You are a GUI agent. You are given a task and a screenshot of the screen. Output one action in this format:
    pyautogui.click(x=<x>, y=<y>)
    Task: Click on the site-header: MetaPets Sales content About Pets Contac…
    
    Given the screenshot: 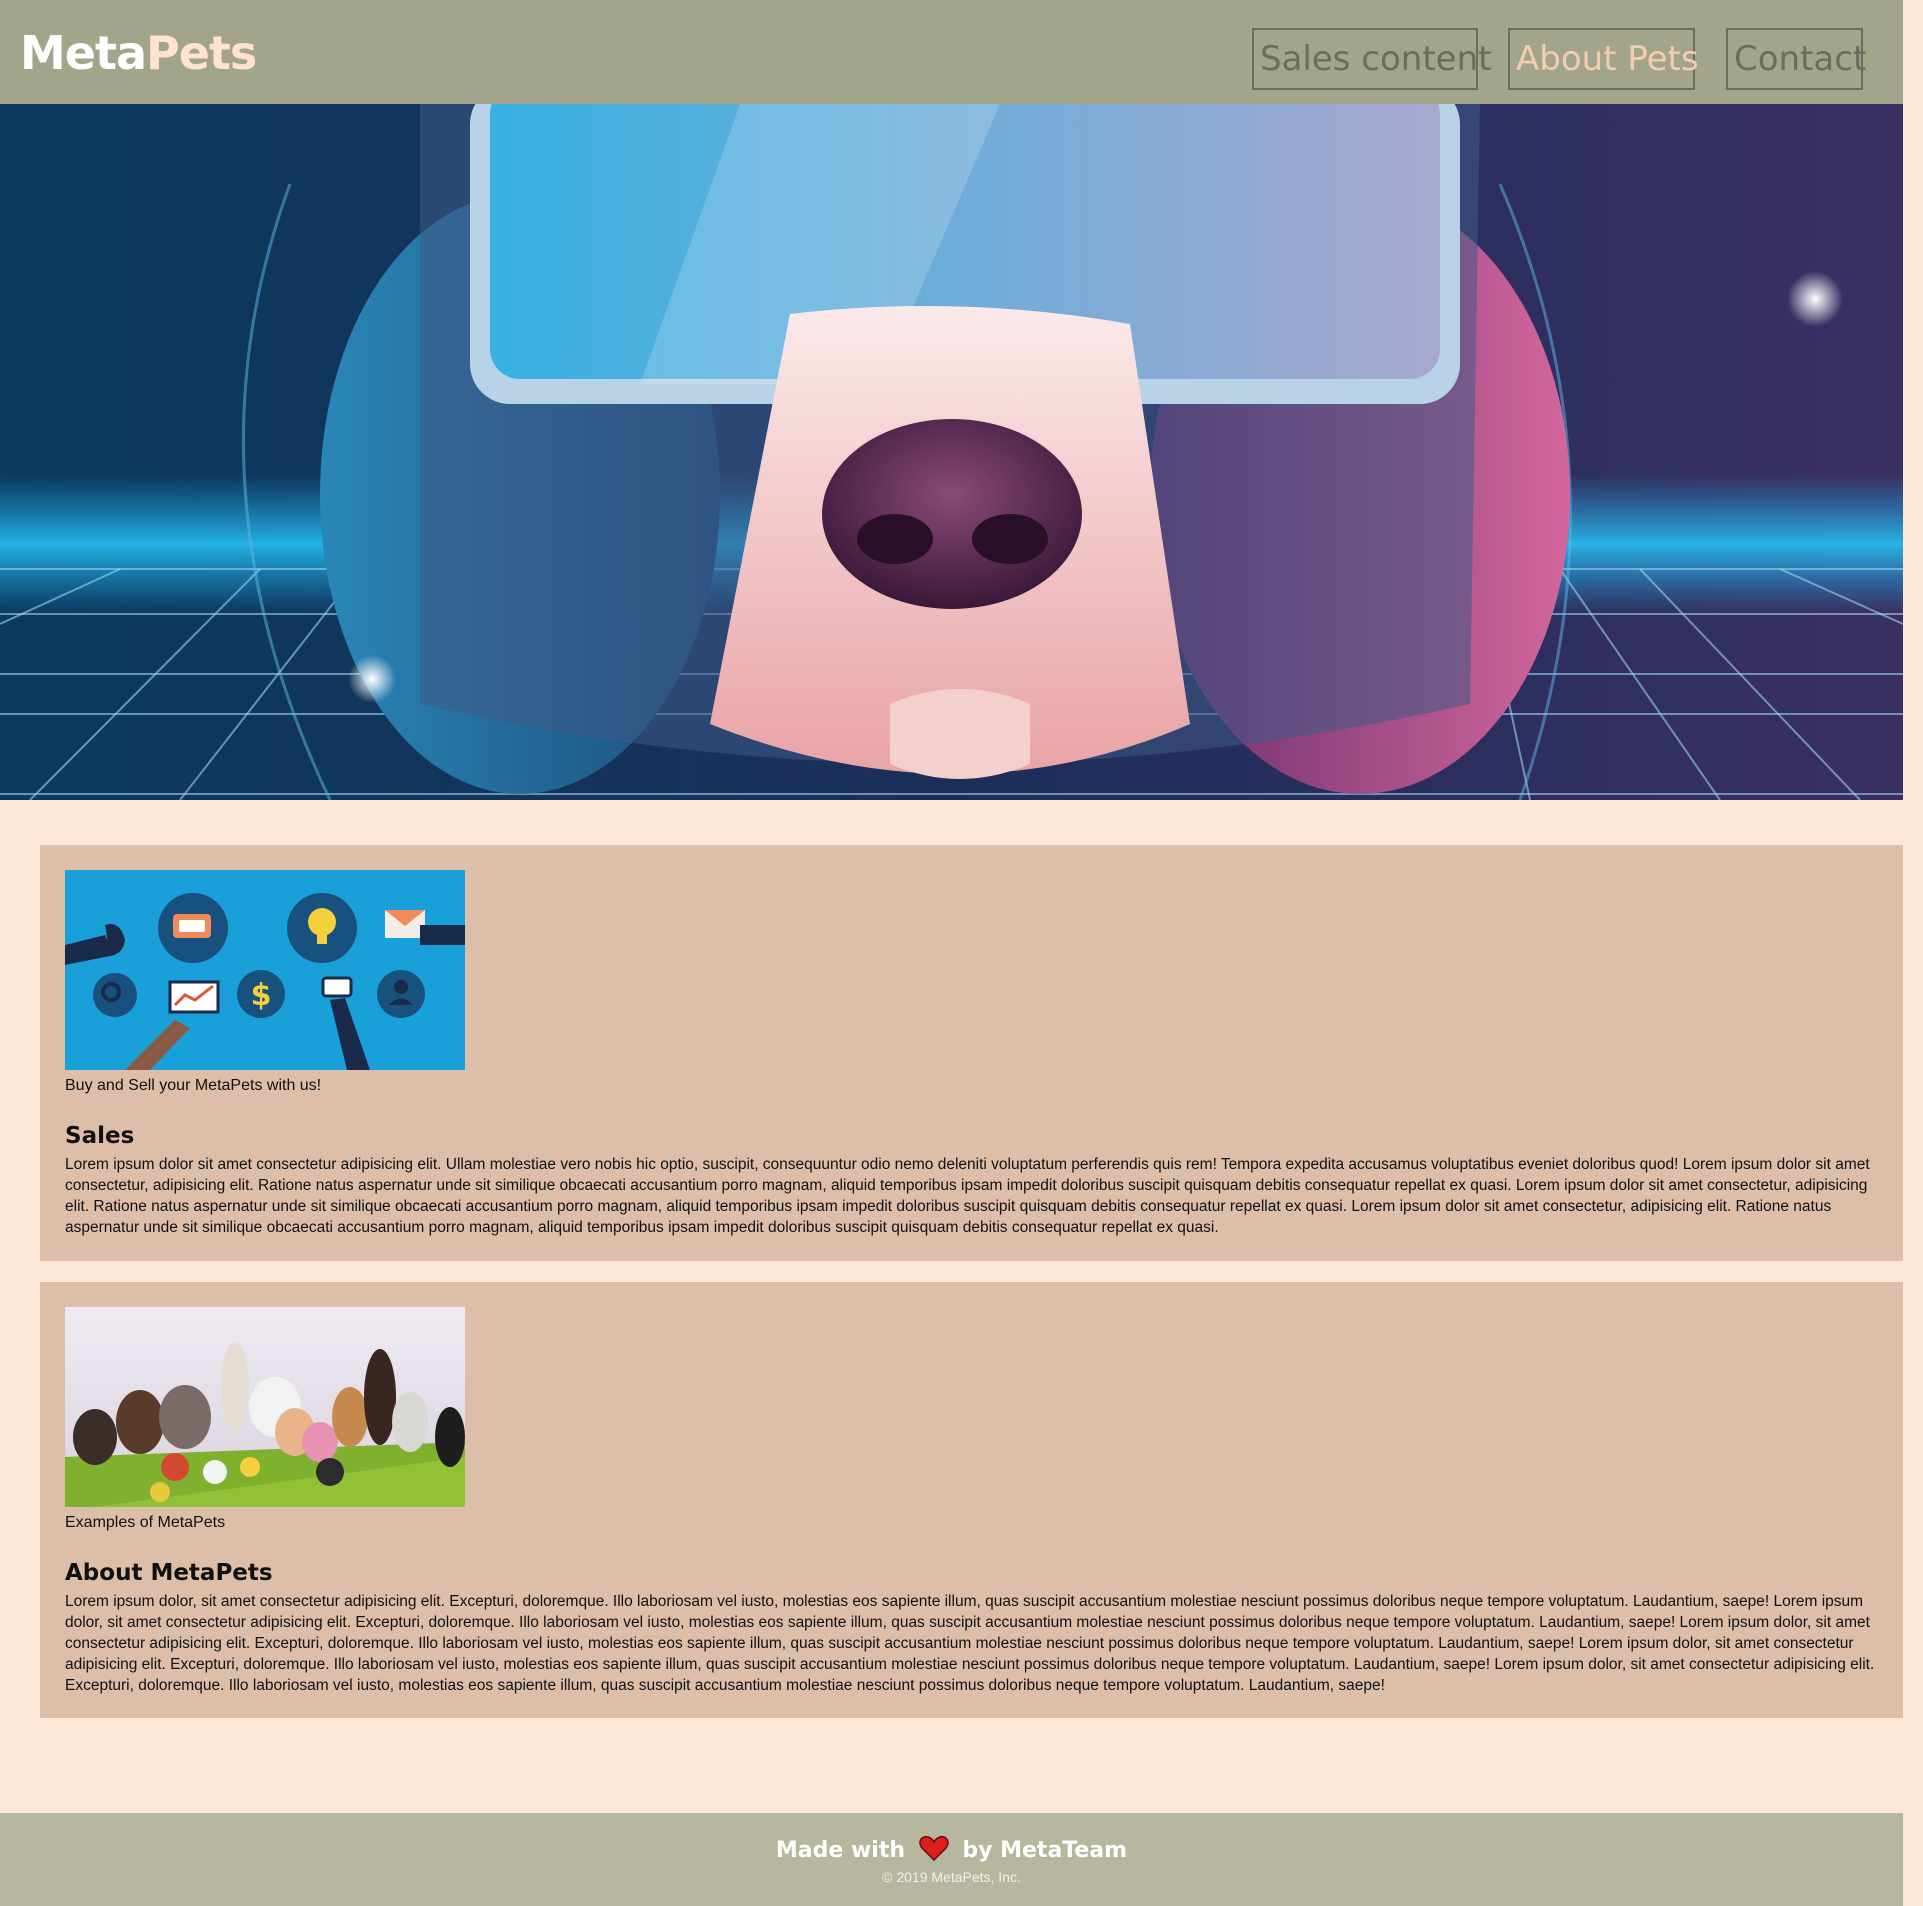 What is the action you would take?
    pyautogui.click(x=951, y=52)
    